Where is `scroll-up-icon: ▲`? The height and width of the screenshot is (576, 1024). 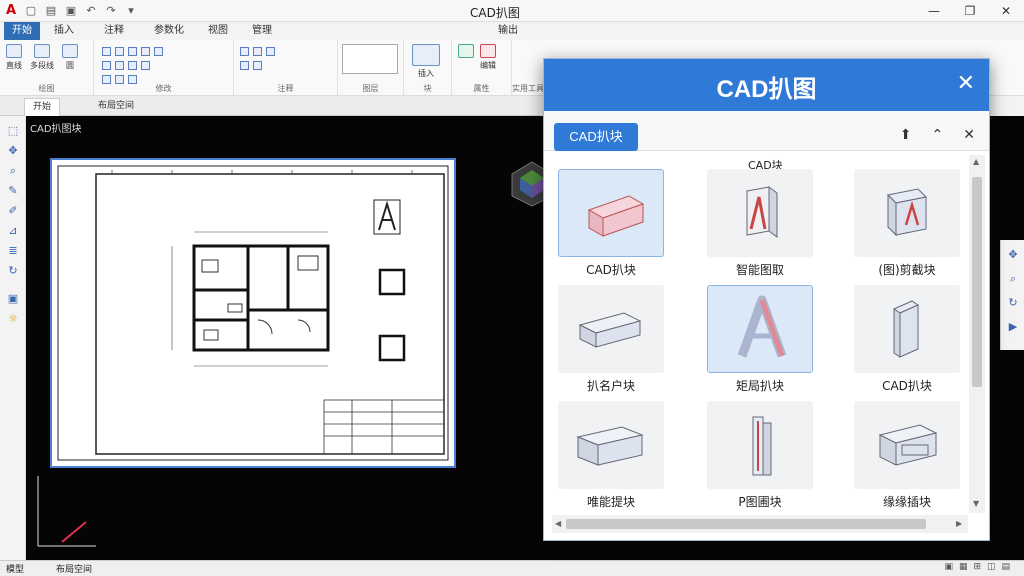 scroll-up-icon: ▲ is located at coordinates (976, 161).